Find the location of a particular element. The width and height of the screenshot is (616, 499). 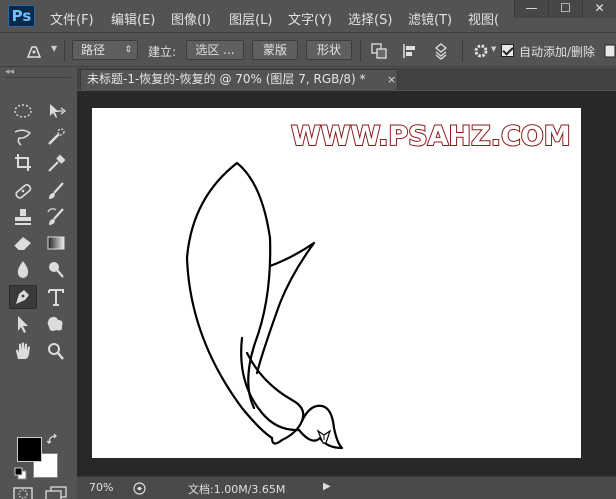

bird-path-drawing is located at coordinates (264, 305).